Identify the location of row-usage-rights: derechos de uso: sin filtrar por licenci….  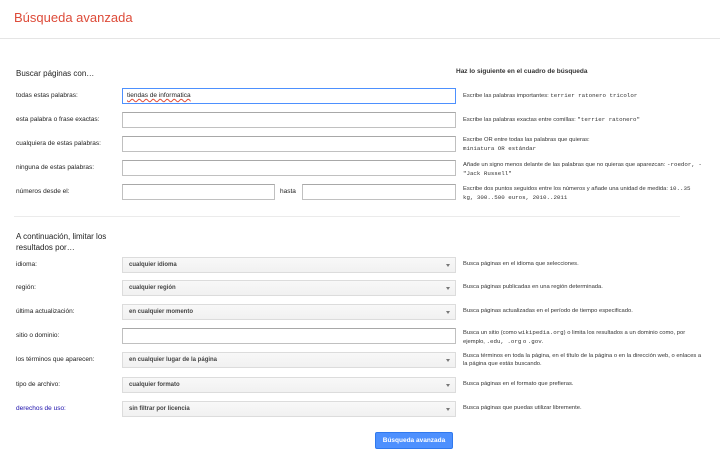
(360, 410).